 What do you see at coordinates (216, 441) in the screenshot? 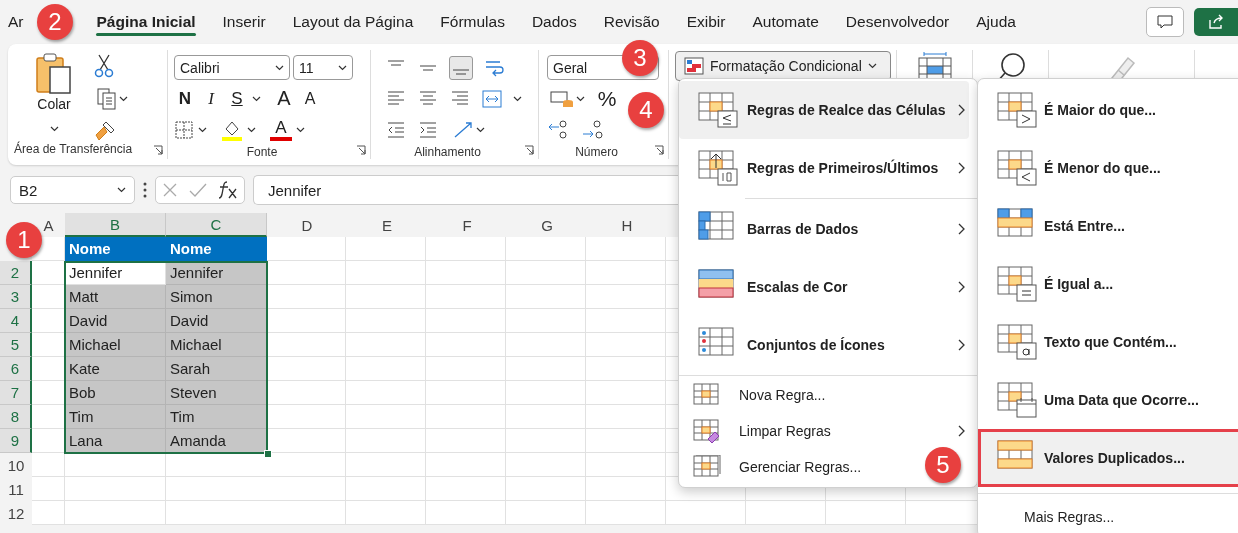
I see `table-cell: Amanda` at bounding box center [216, 441].